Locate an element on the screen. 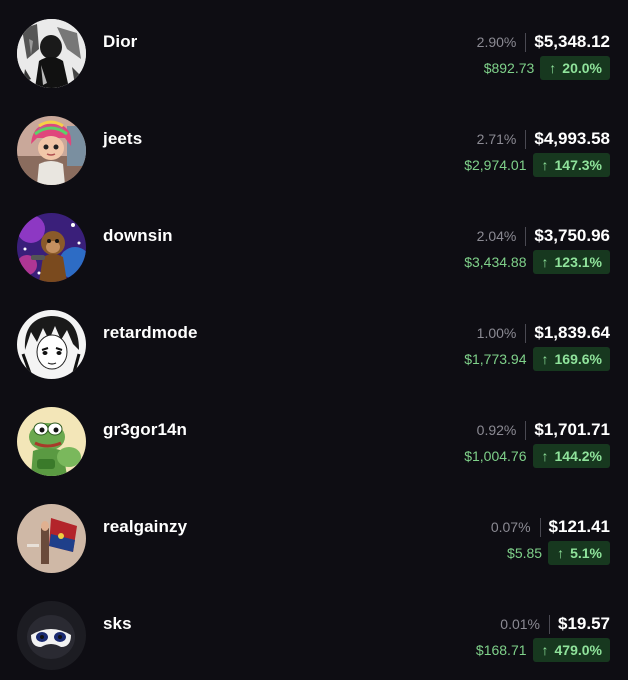 This screenshot has height=680, width=628. holder-row: realgainzy 0.07% $121.41 $5.85 ↑ 5.1% is located at coordinates (314, 533).